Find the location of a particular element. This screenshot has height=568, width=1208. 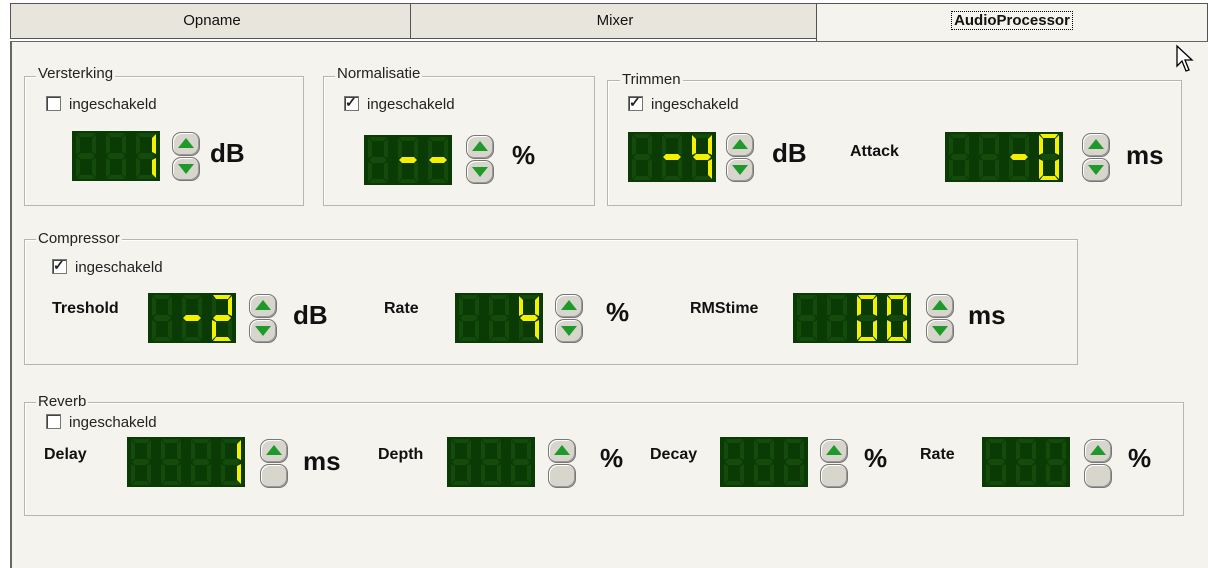

normalisatie-display is located at coordinates (408, 160).